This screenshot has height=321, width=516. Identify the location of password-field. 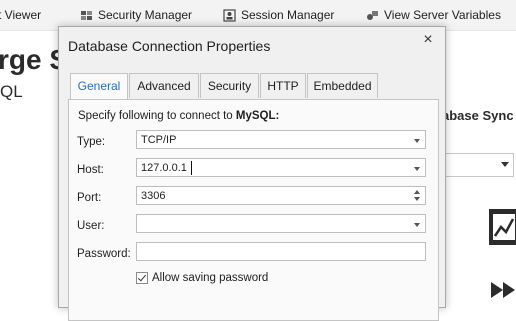
(281, 251).